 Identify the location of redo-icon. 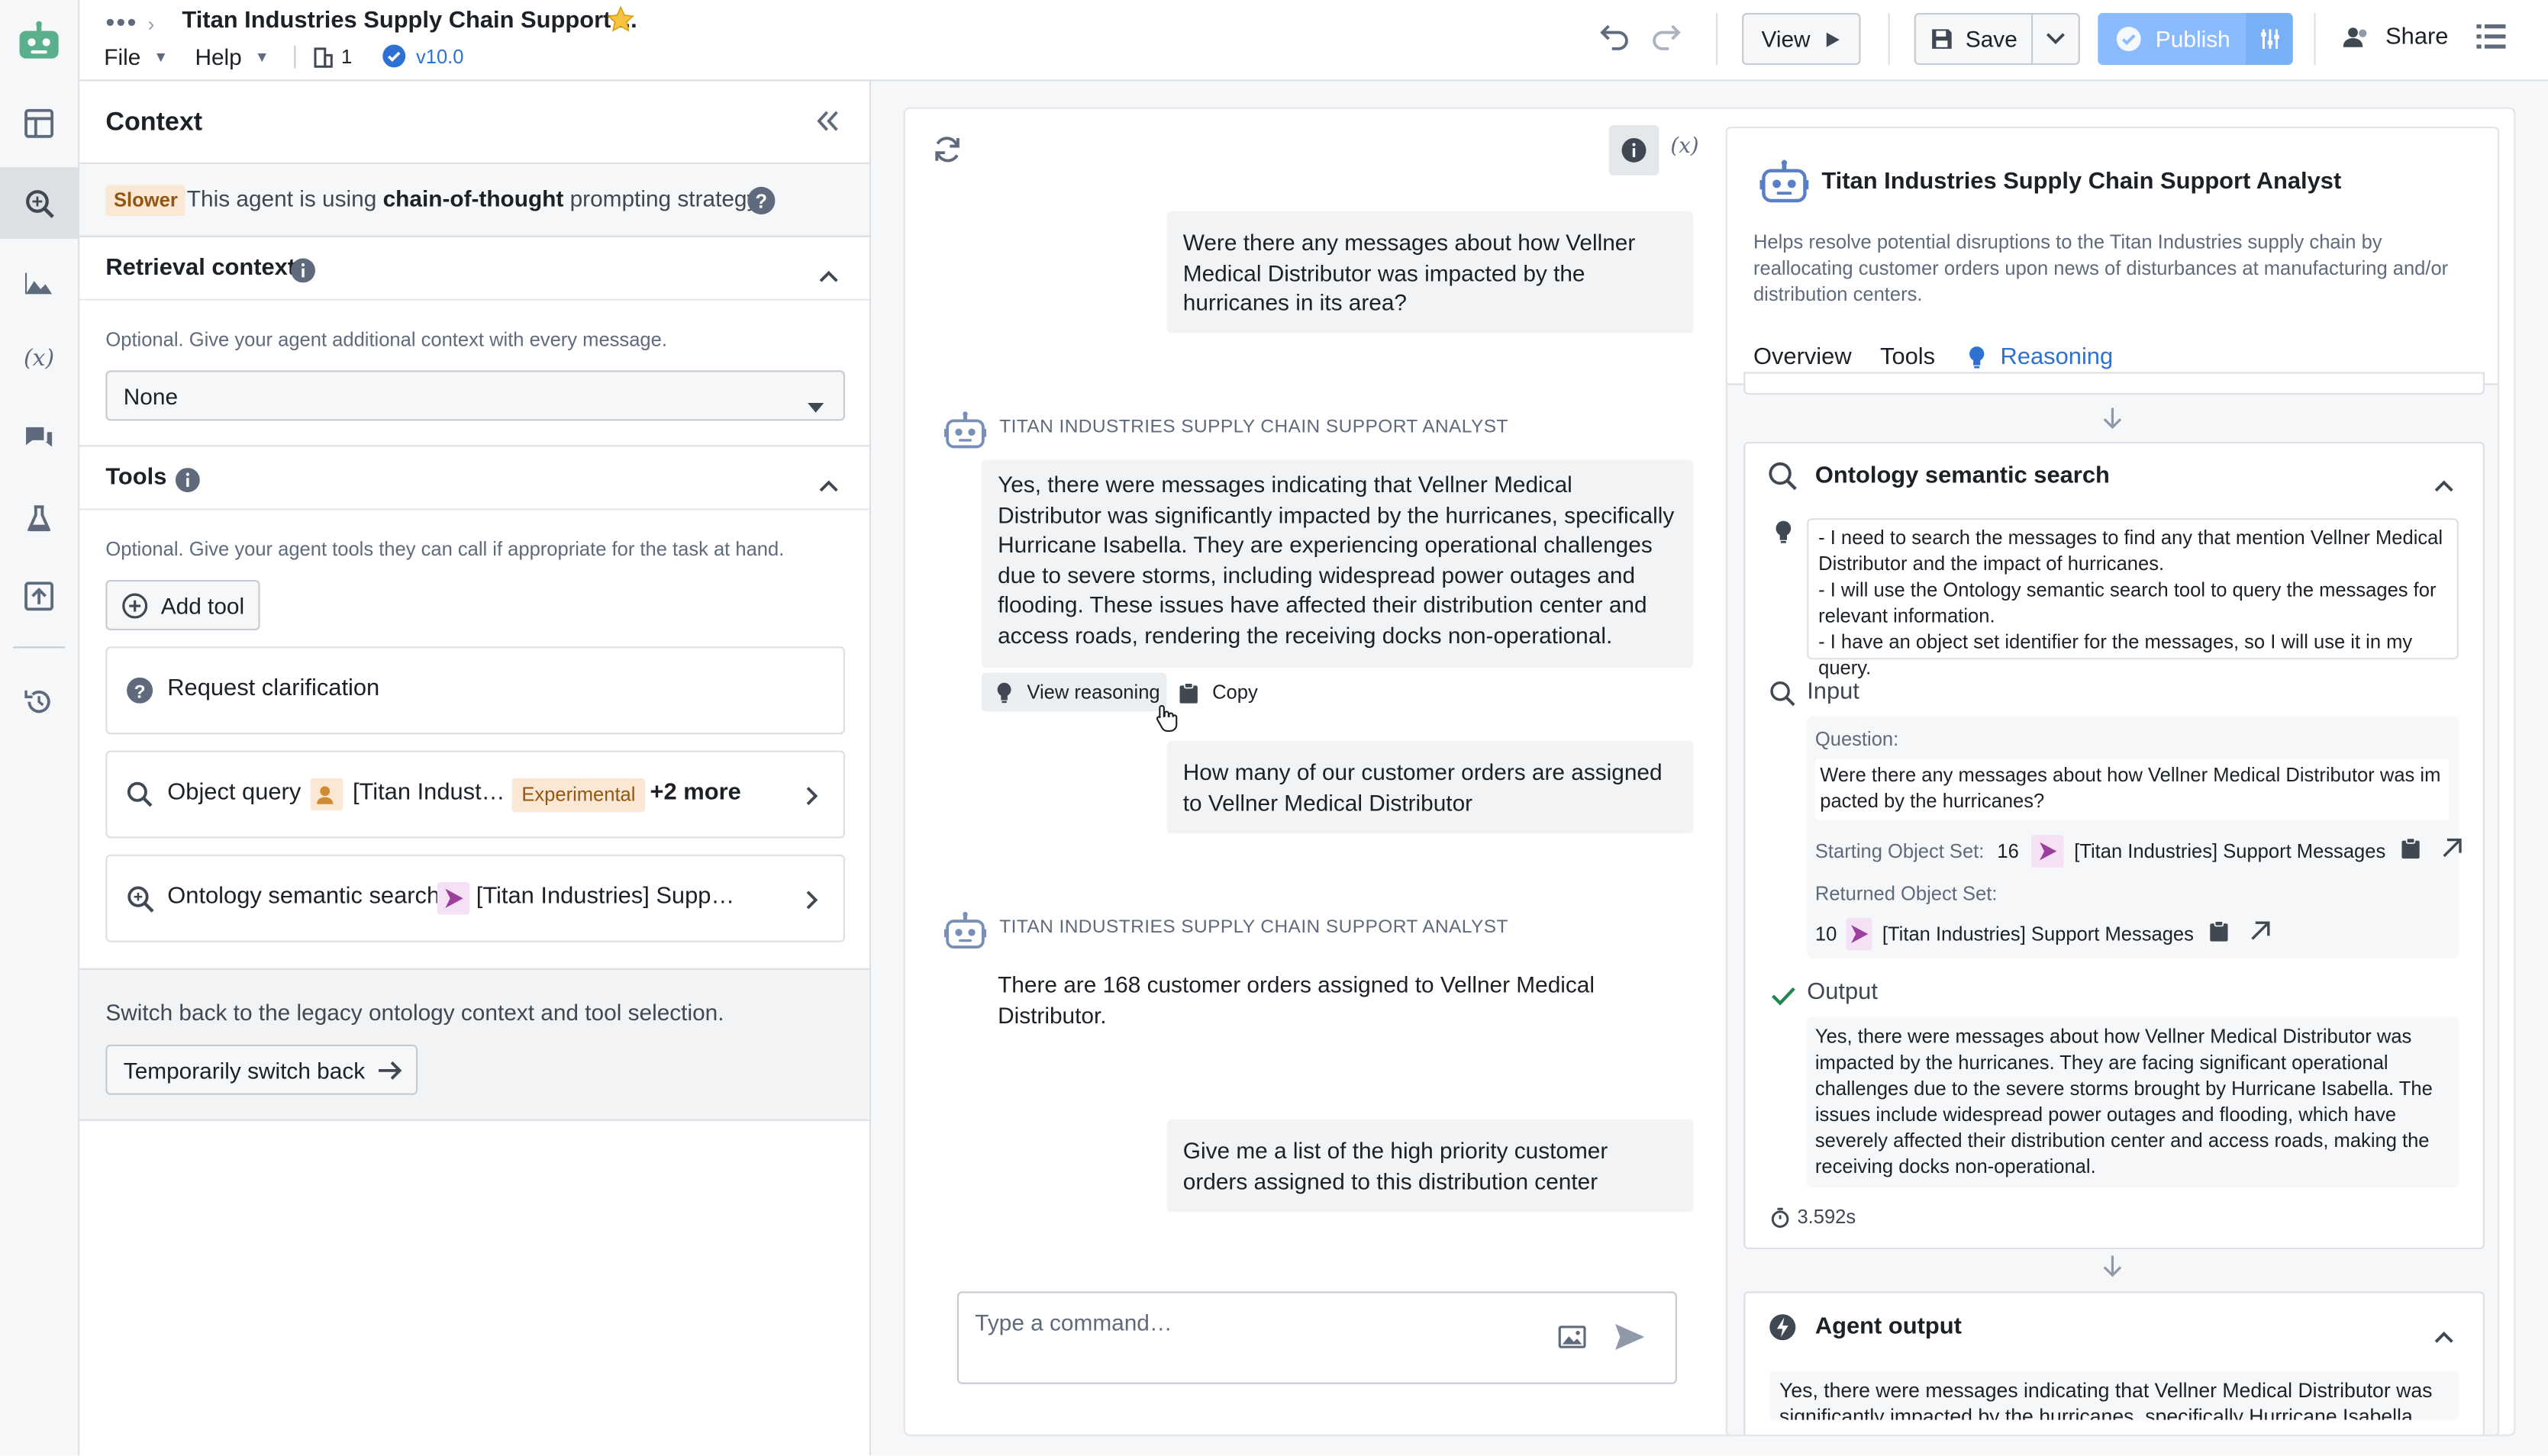
(1666, 38).